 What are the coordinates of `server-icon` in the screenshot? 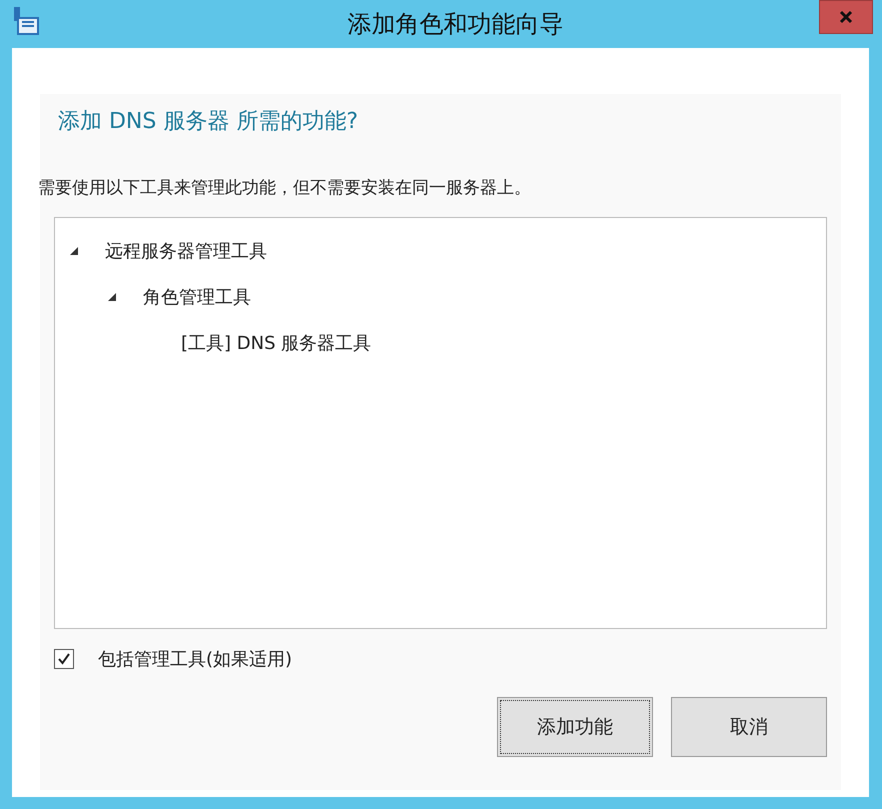 It's located at (26, 21).